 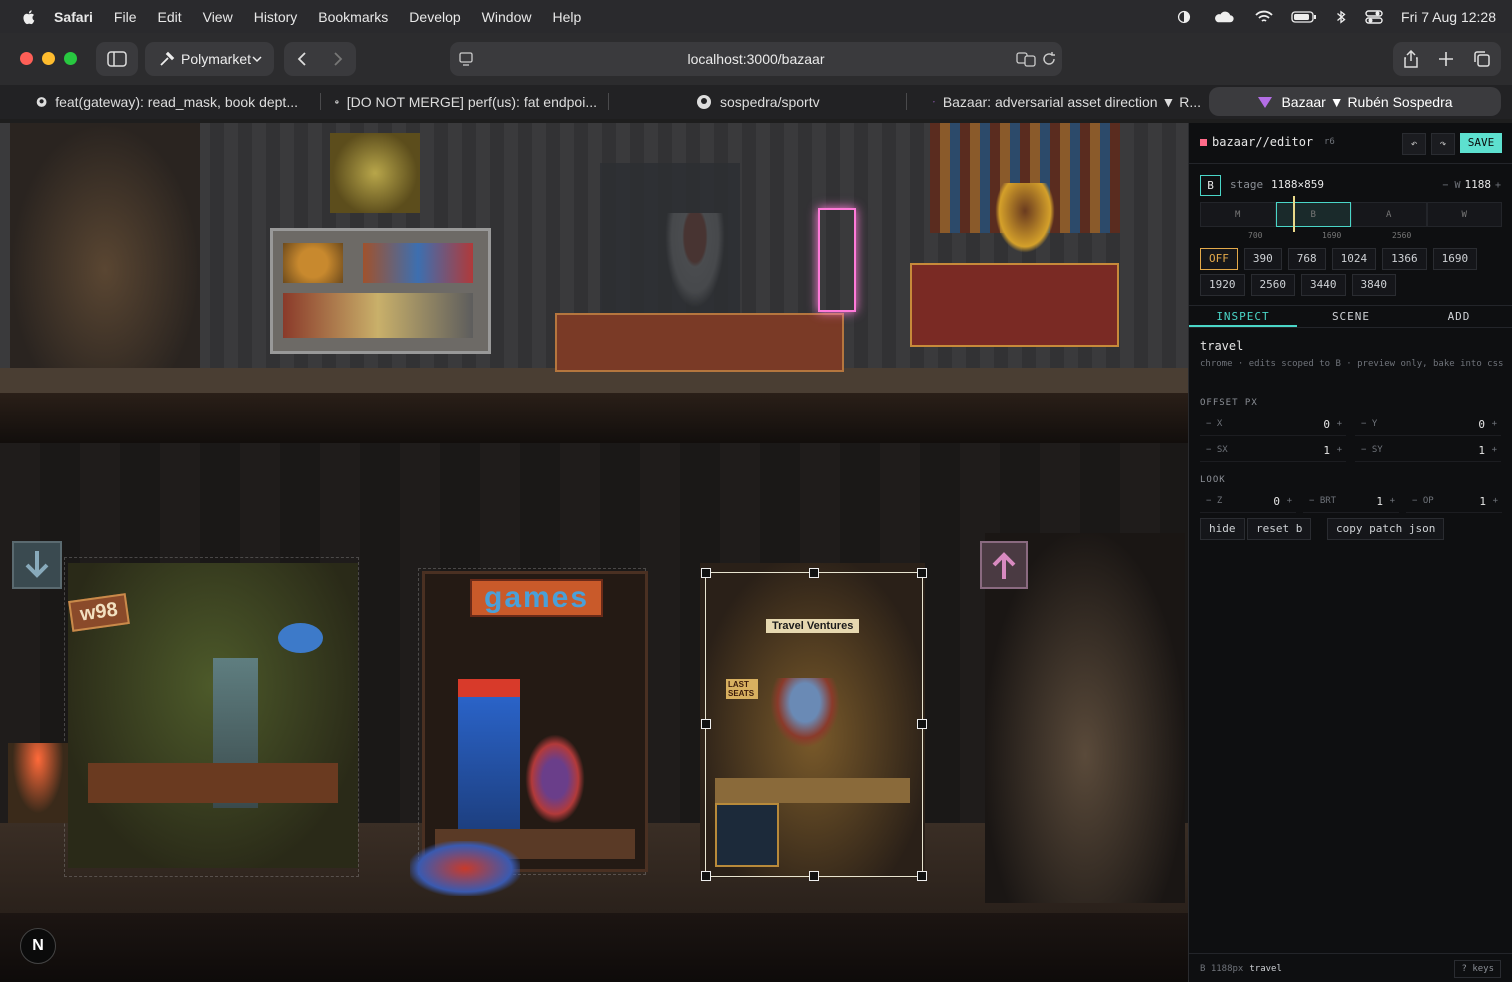 I want to click on width-preset: 2560, so click(x=1272, y=285).